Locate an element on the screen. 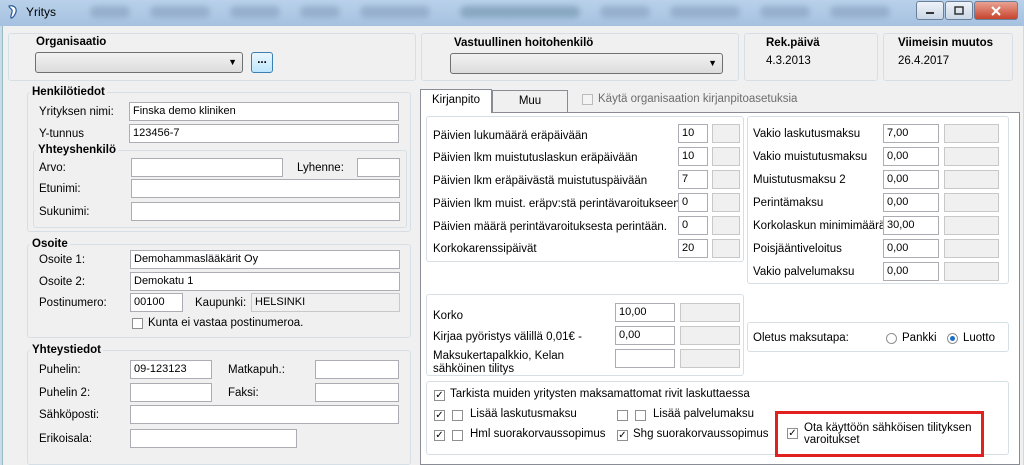 This screenshot has width=1024, height=465. day-field-5: 20 is located at coordinates (693, 248).